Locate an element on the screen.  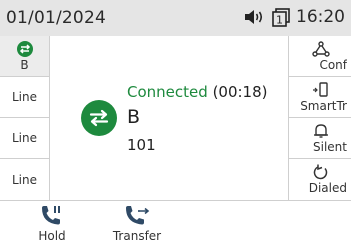
line-keys-column: B Line Line Line is located at coordinates (25, 118).